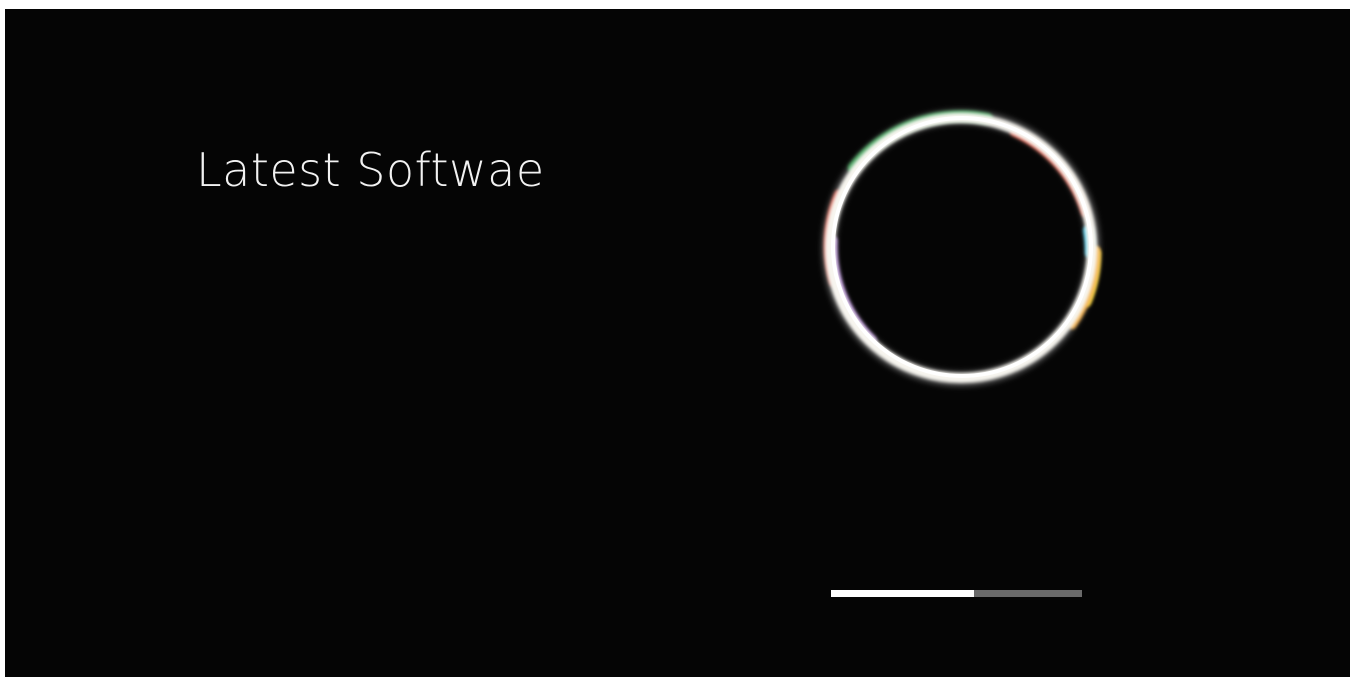  I want to click on progress-bar-fill, so click(903, 593).